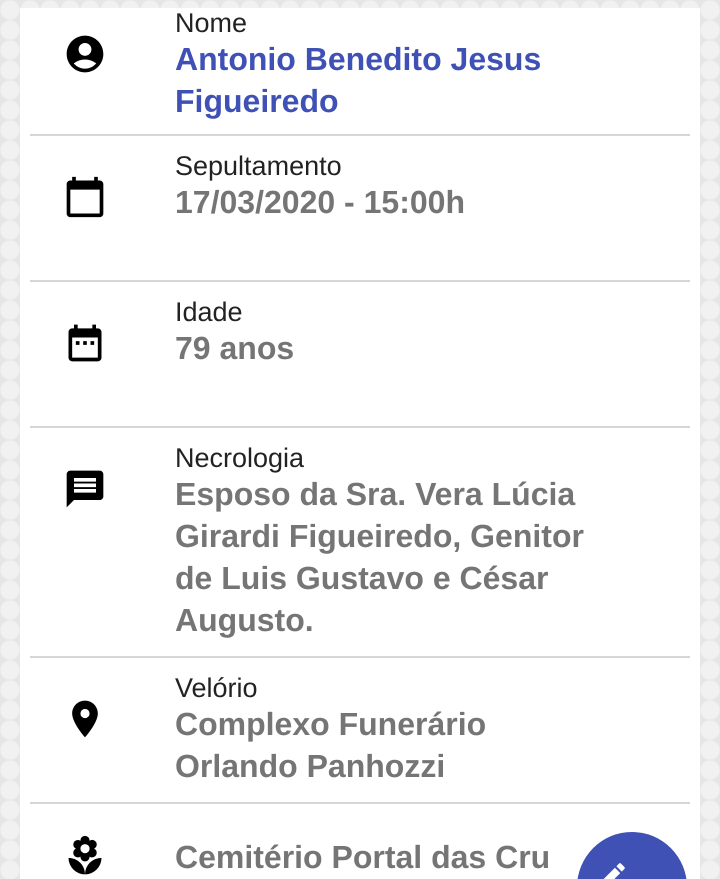 The height and width of the screenshot is (879, 720). I want to click on field-value: Esposo da Sra. Vera Lúcia Girardi Figueiredo, Genitor de Luis Gustavo e César Augusto., so click(380, 557).